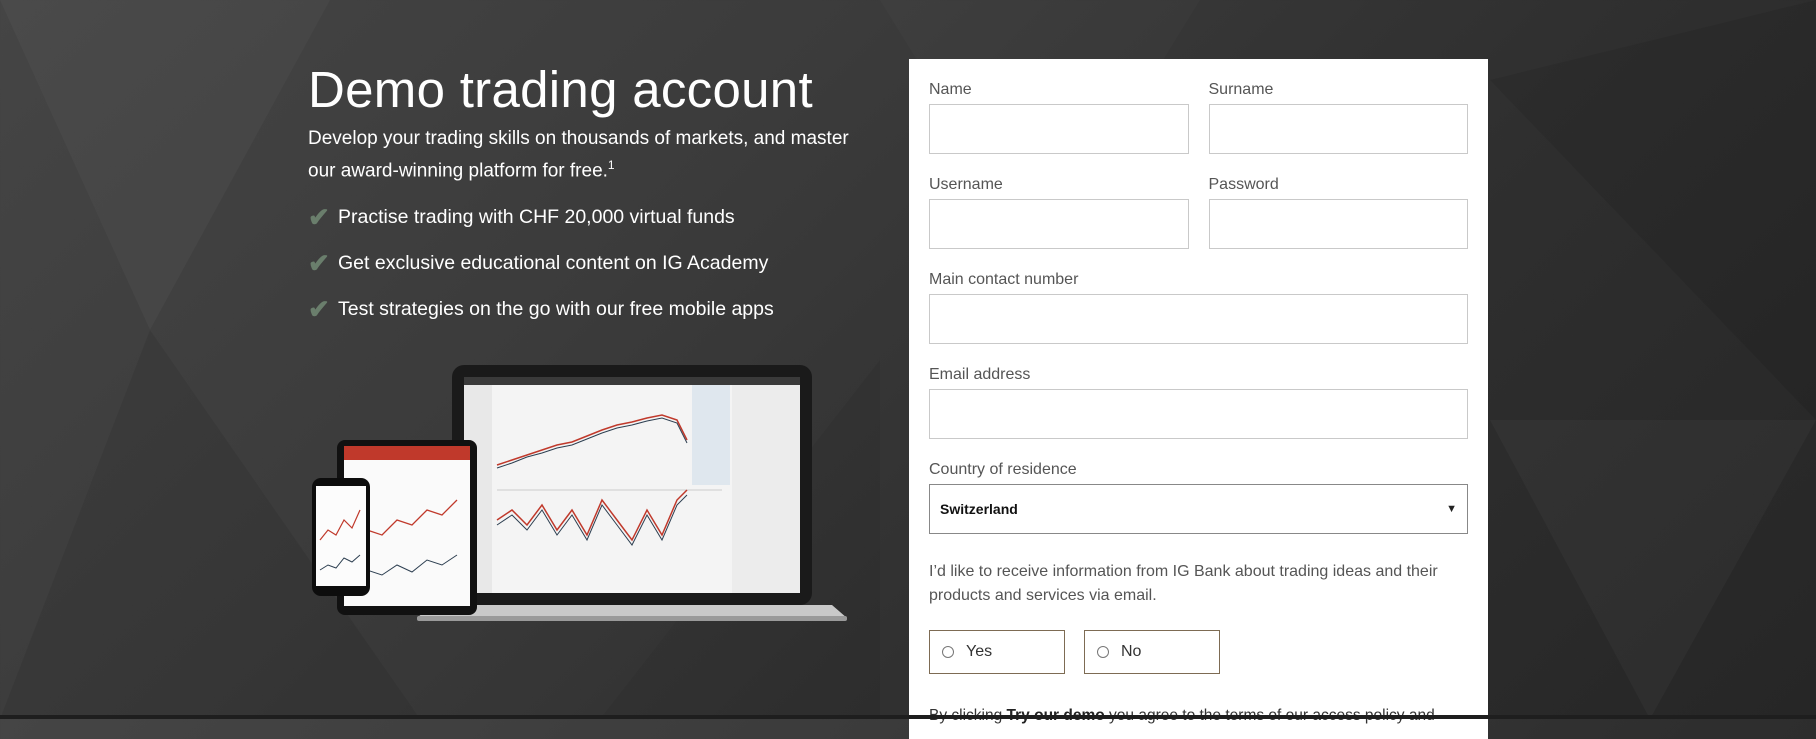 The image size is (1816, 739). I want to click on no-label: No, so click(1131, 651).